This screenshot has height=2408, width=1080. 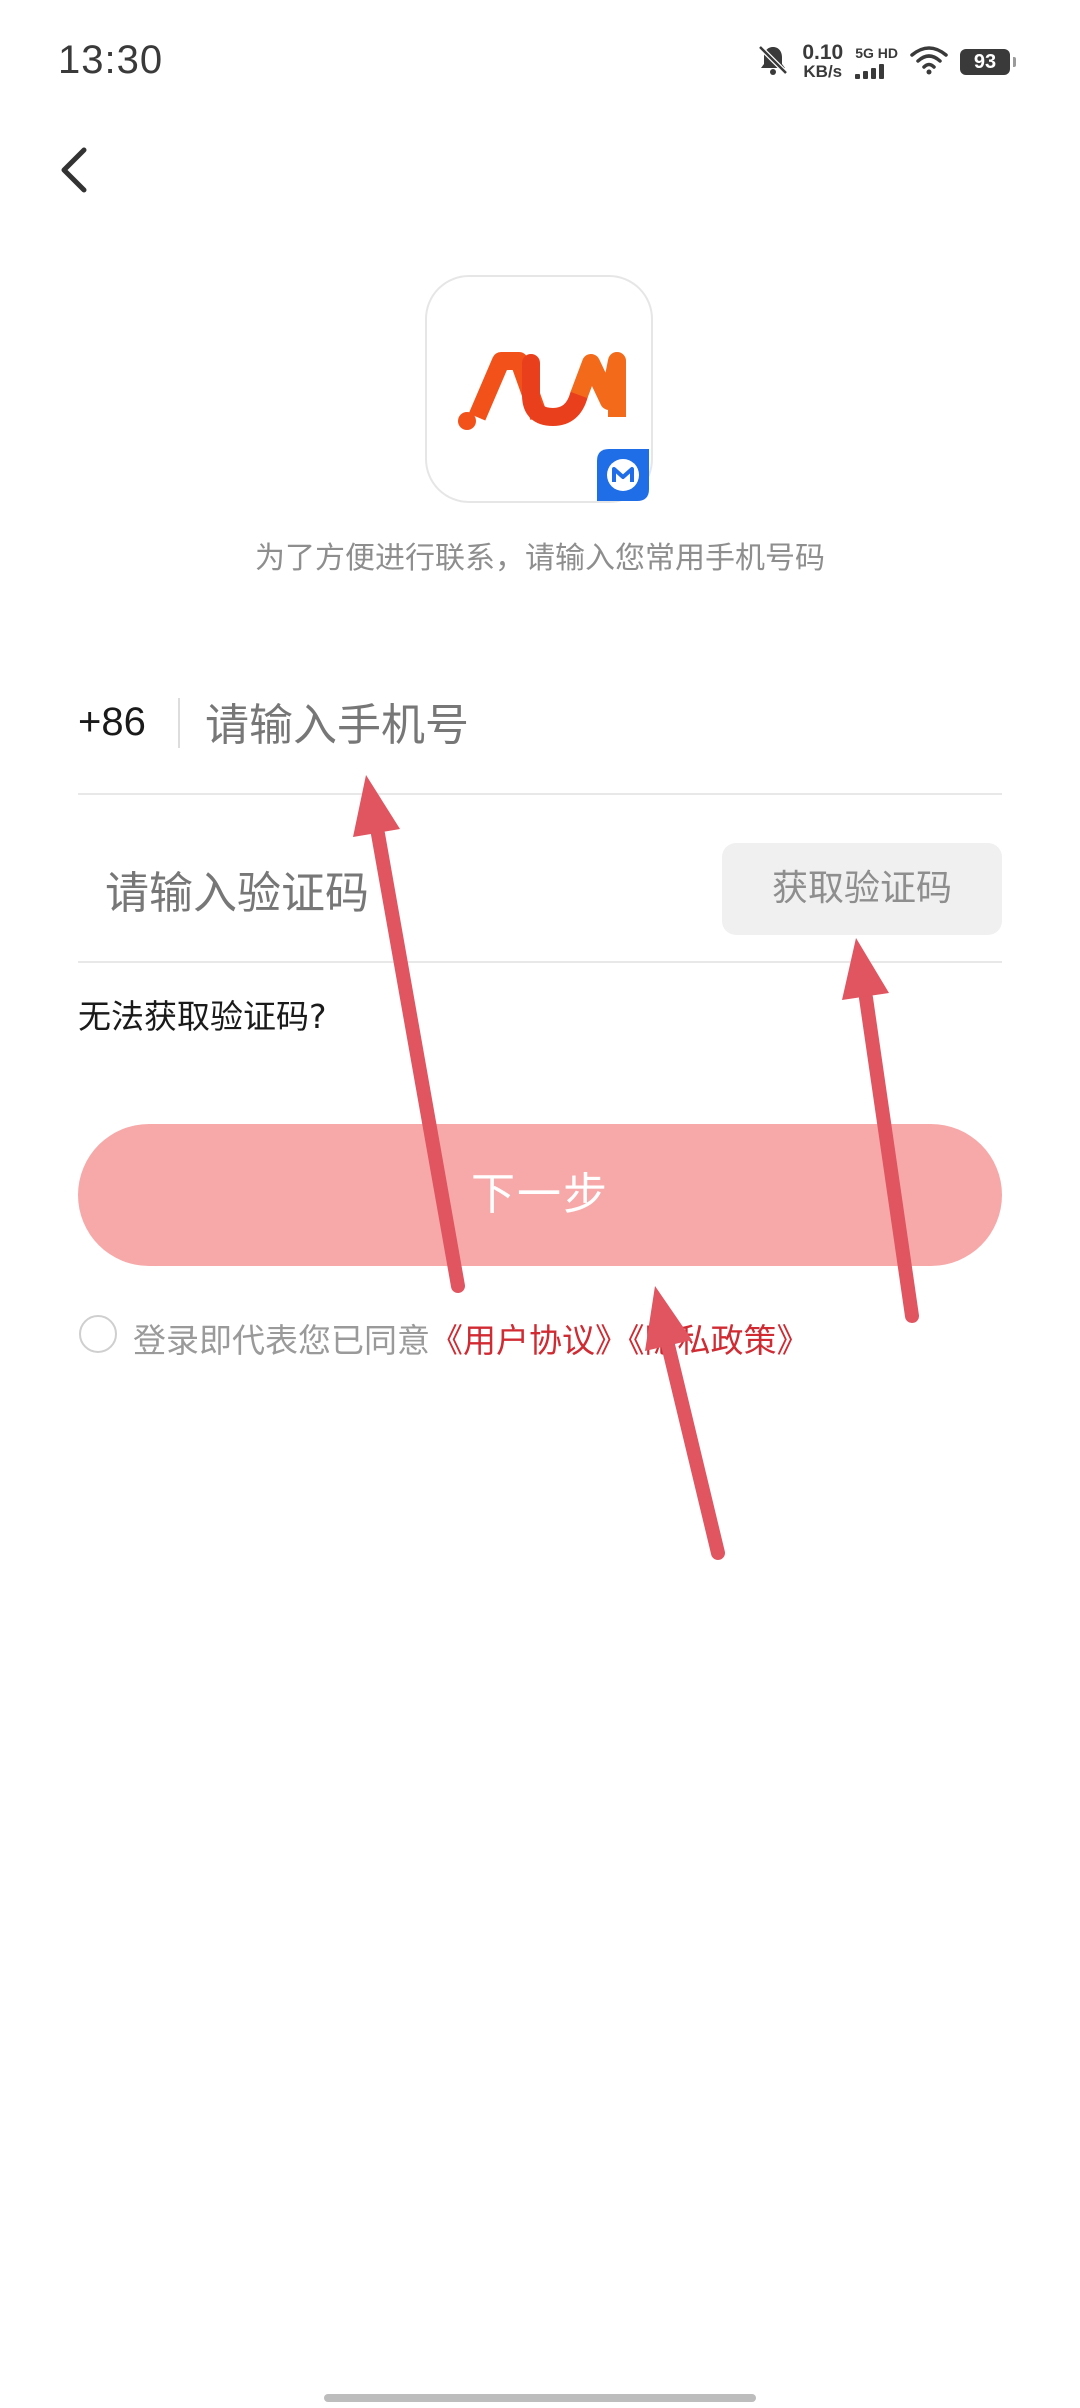 What do you see at coordinates (98, 1334) in the screenshot?
I see `agreement-checkbox` at bounding box center [98, 1334].